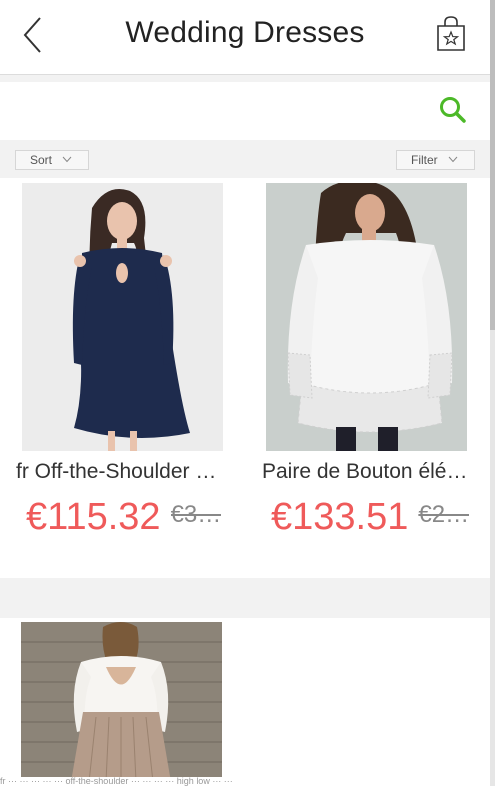 This screenshot has height=786, width=495. I want to click on shopping-bag-button, so click(451, 34).